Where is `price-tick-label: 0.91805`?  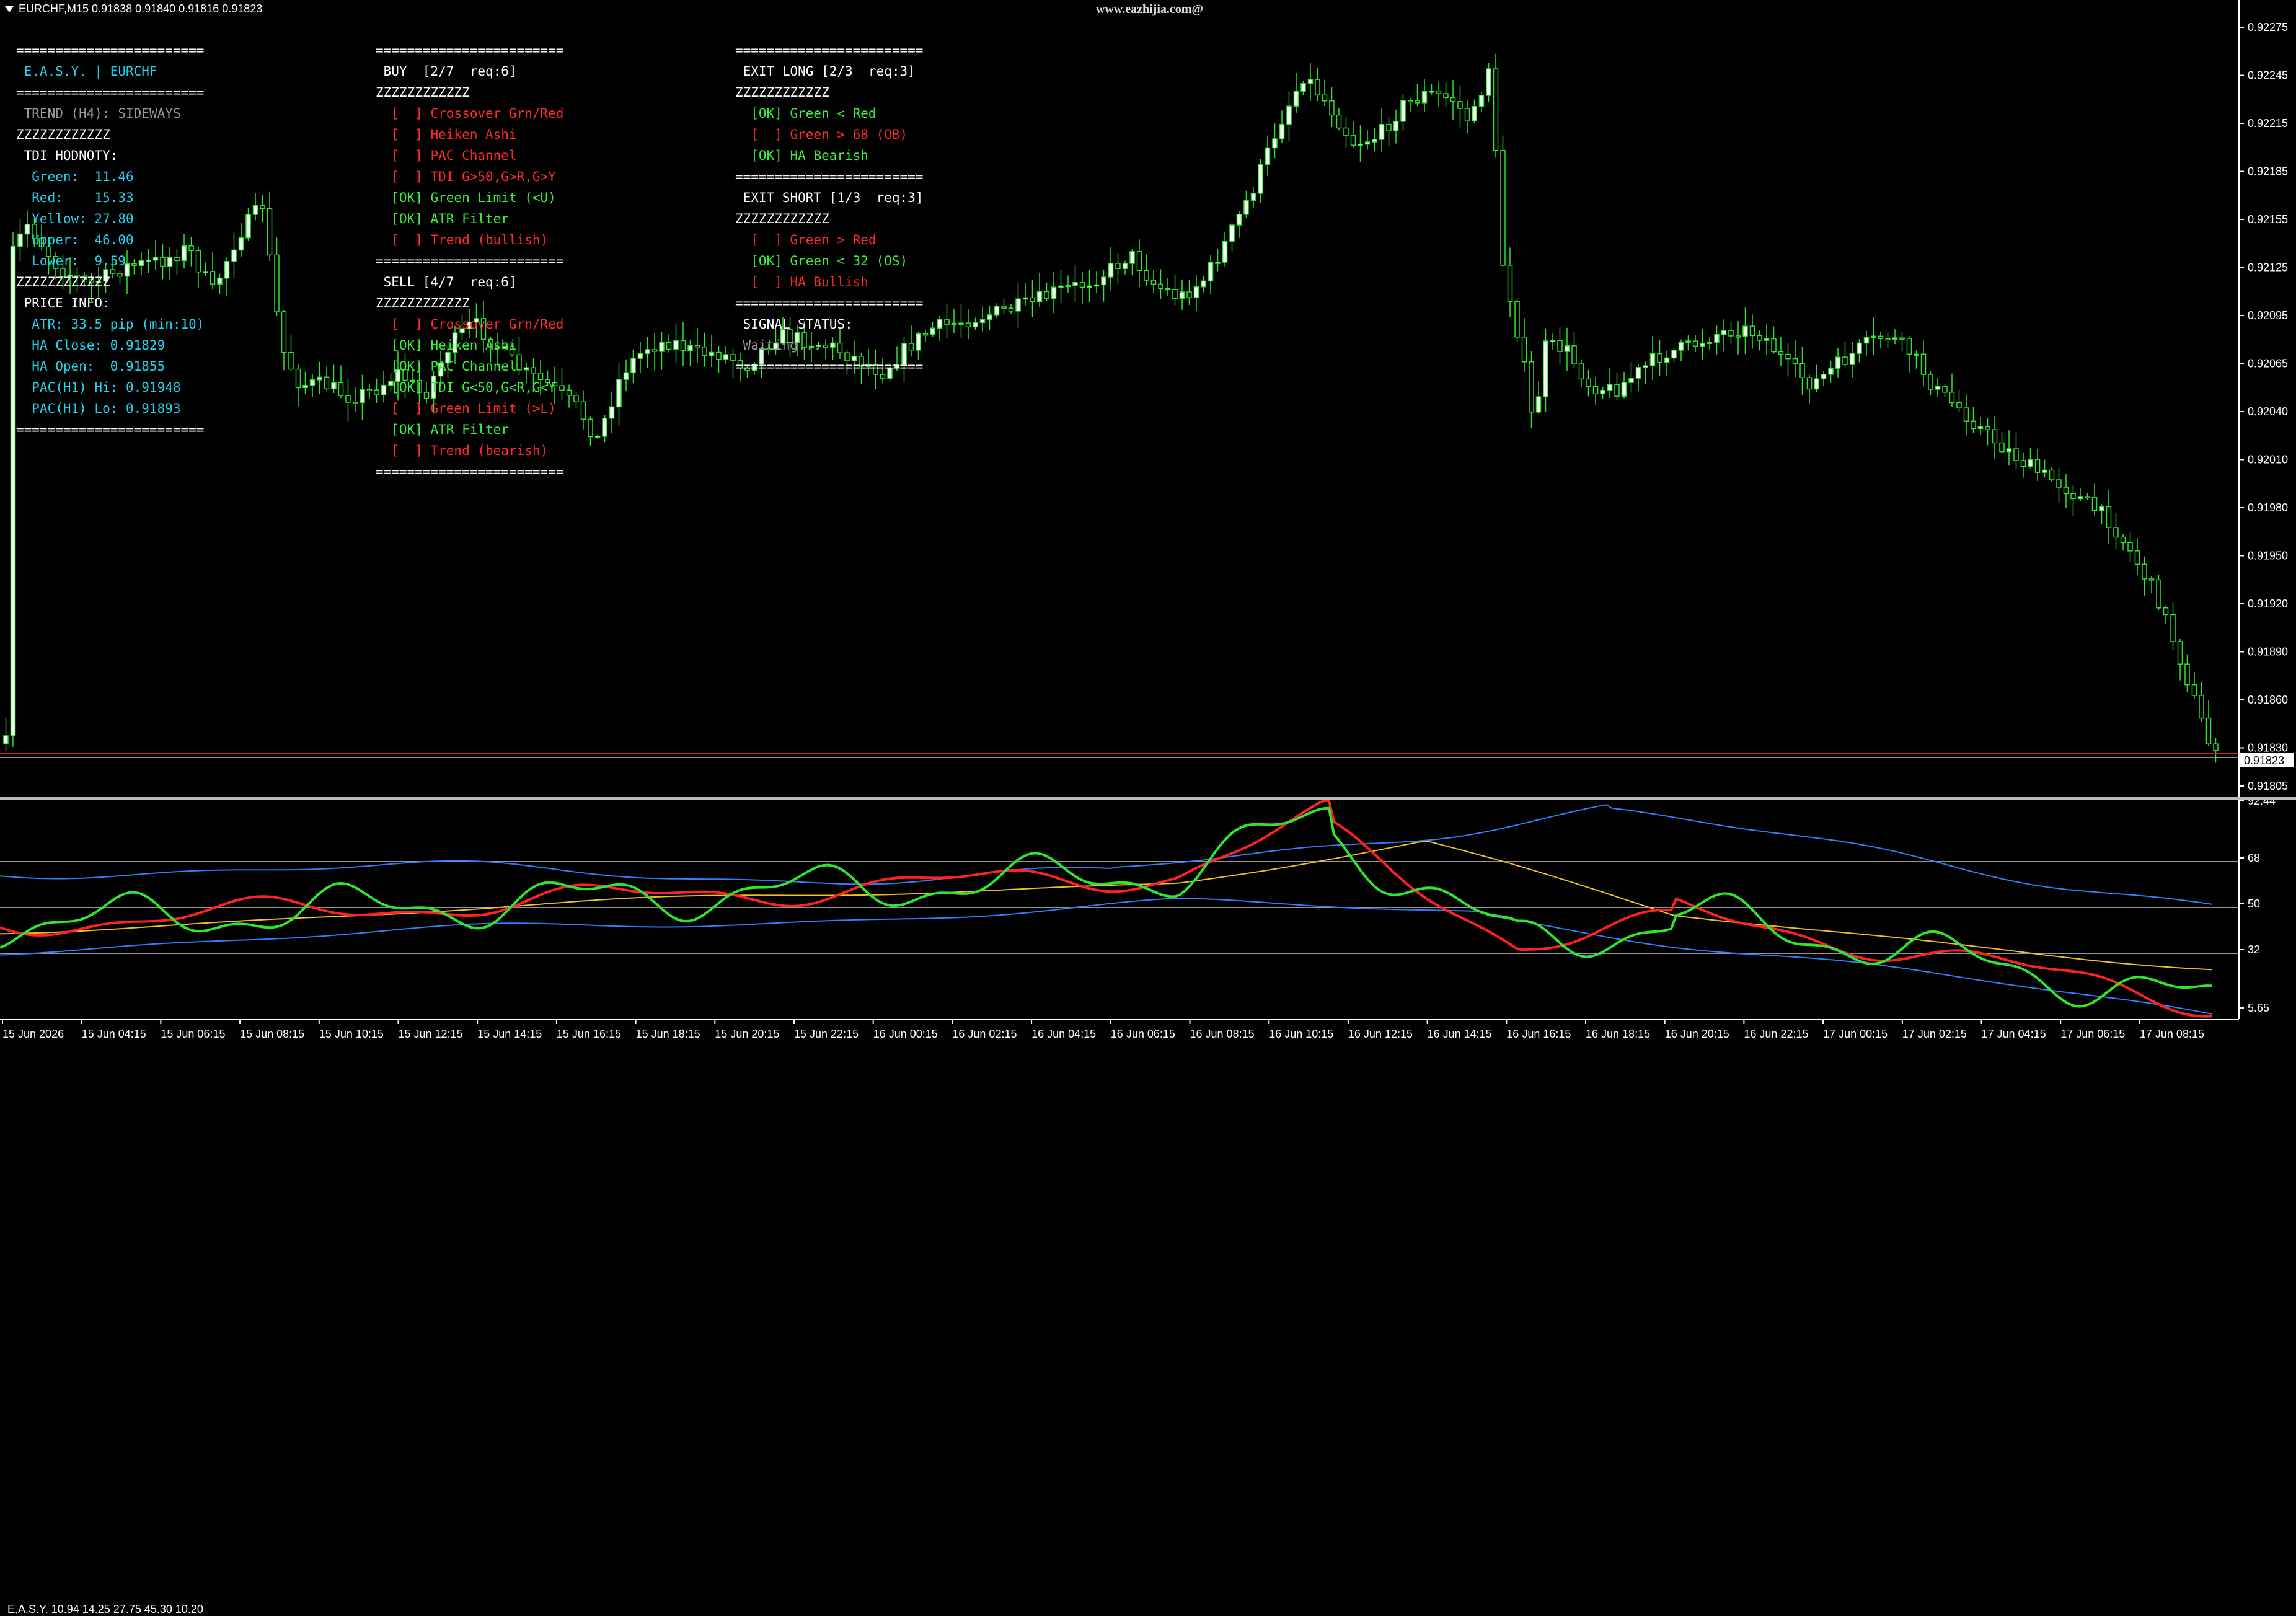
price-tick-label: 0.91805 is located at coordinates (2268, 786).